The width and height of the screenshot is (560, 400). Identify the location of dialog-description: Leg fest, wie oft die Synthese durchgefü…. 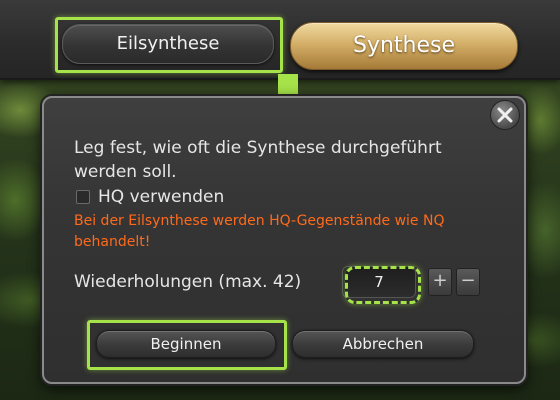
(258, 160).